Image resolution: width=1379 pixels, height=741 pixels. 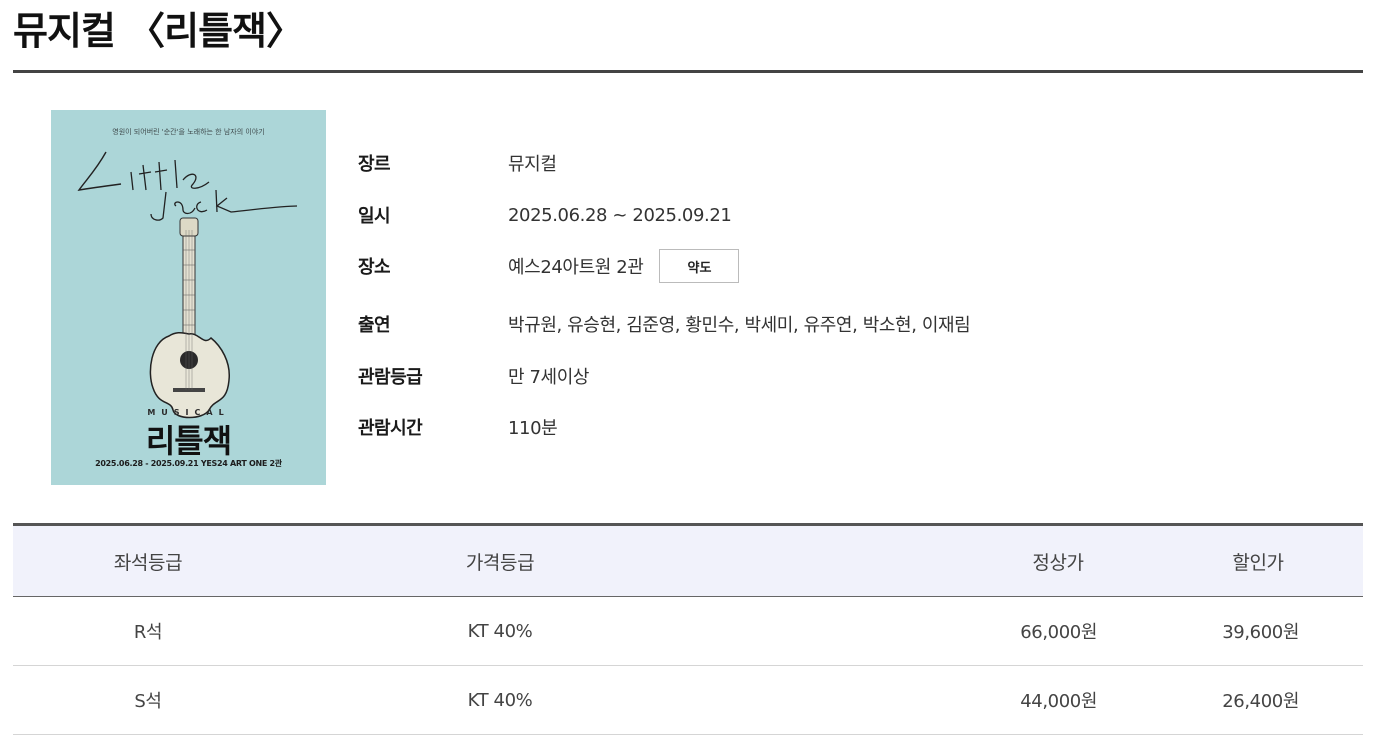 What do you see at coordinates (533, 428) in the screenshot?
I see `info-value: 110분` at bounding box center [533, 428].